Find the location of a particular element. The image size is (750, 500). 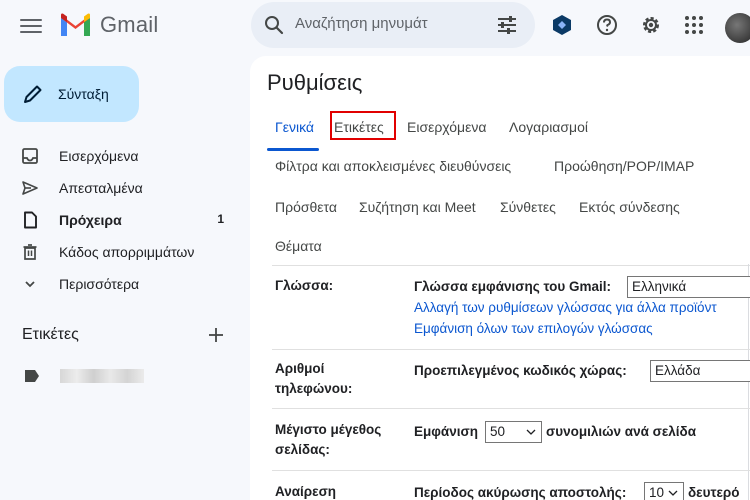

gmail-logo: Gmail is located at coordinates (108, 25).